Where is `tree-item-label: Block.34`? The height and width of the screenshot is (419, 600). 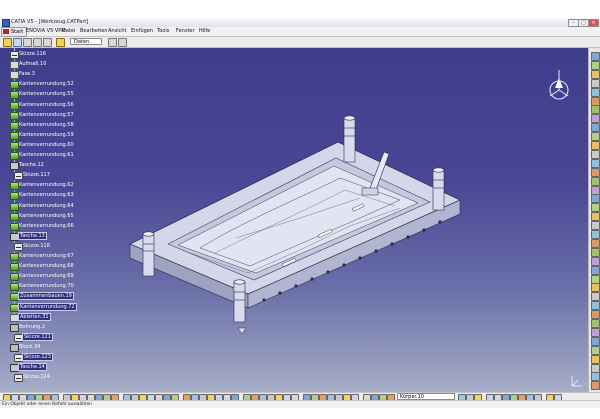
tree-item-label: Block.34 is located at coordinates (30, 346).